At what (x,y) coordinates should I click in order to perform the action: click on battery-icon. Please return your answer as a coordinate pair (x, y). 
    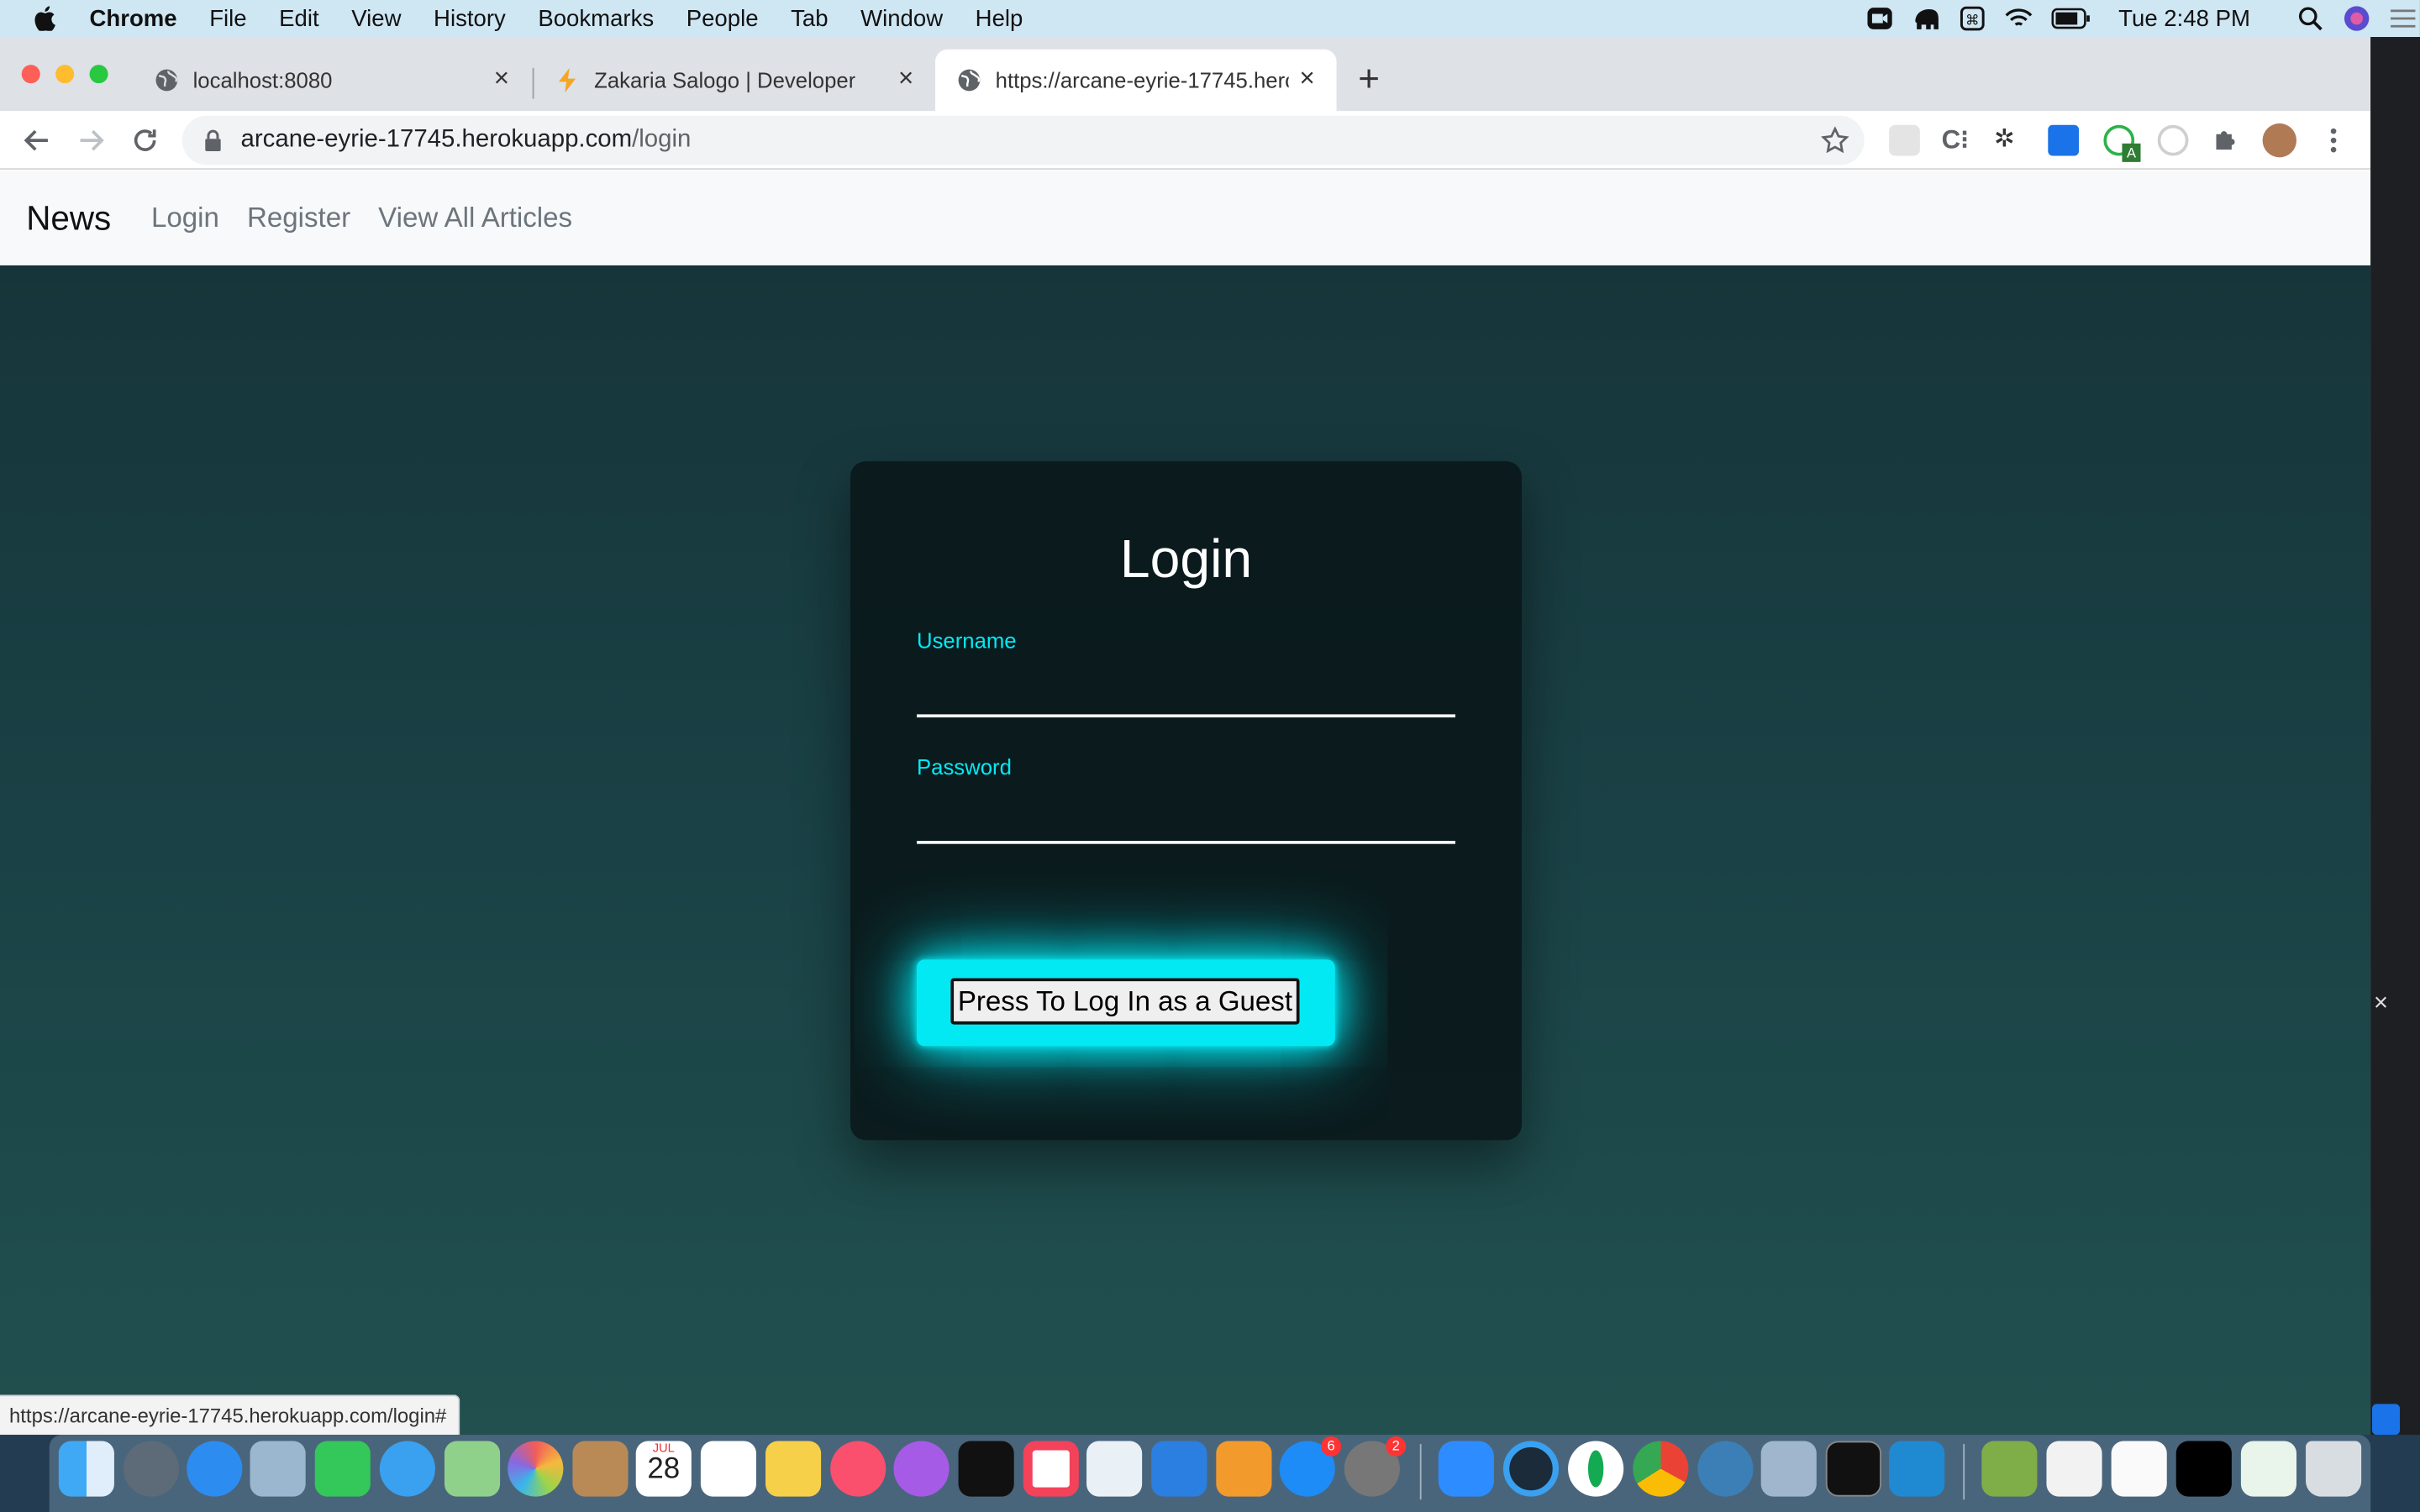
    Looking at the image, I should click on (2070, 18).